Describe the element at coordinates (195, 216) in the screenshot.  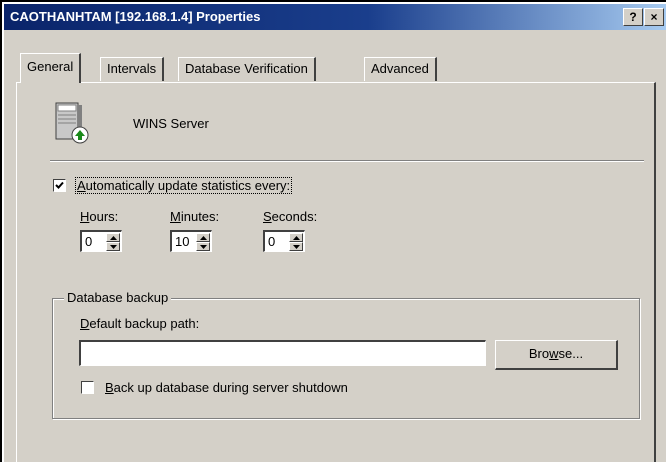
I see `minutes-label: Minutes:` at that location.